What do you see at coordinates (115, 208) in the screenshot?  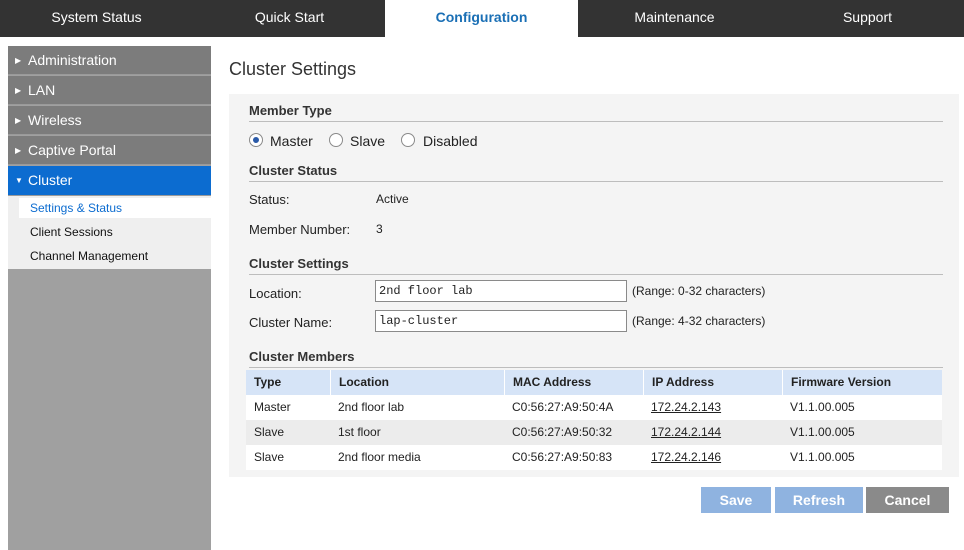 I see `submenu-item-settings-status: Settings & Status` at bounding box center [115, 208].